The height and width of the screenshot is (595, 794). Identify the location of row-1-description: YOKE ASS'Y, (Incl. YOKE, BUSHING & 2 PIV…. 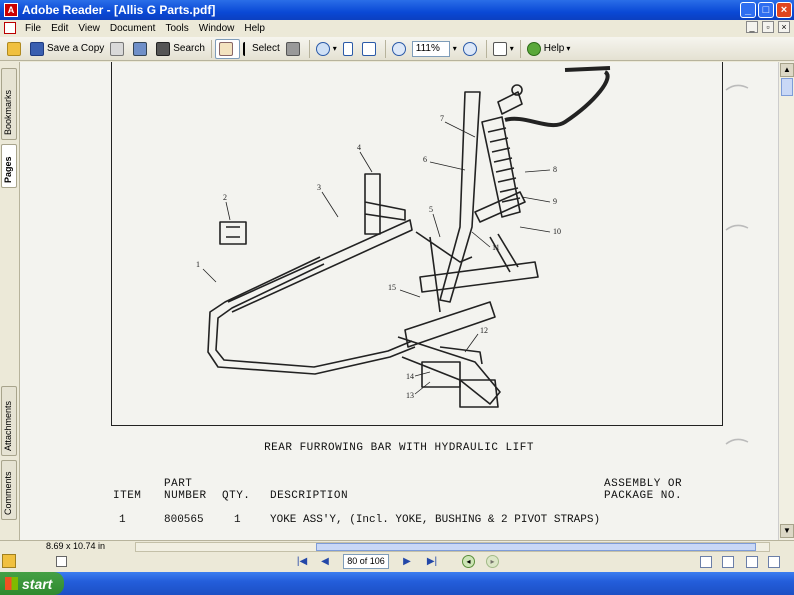
(435, 520).